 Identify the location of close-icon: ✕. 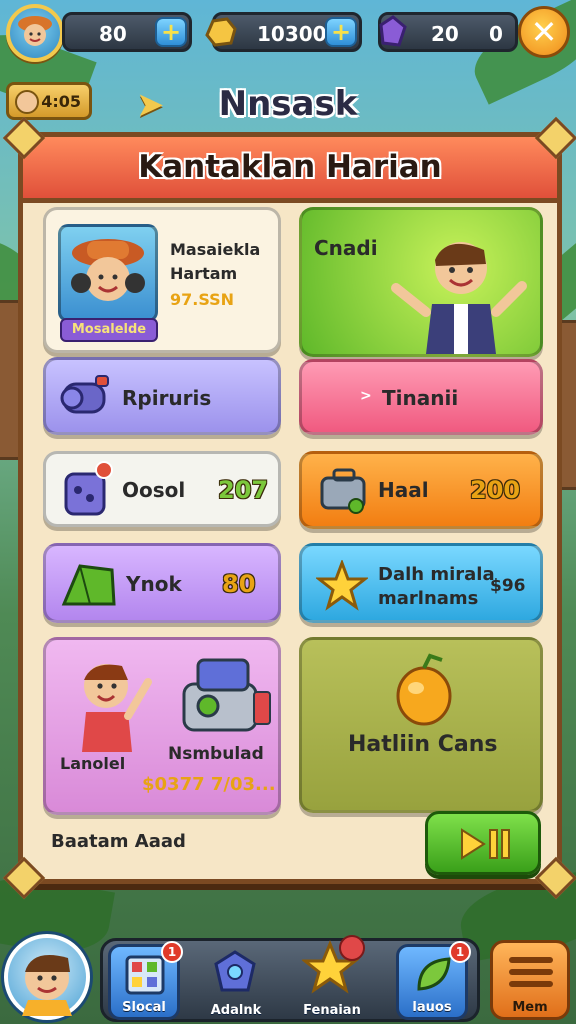
(544, 32).